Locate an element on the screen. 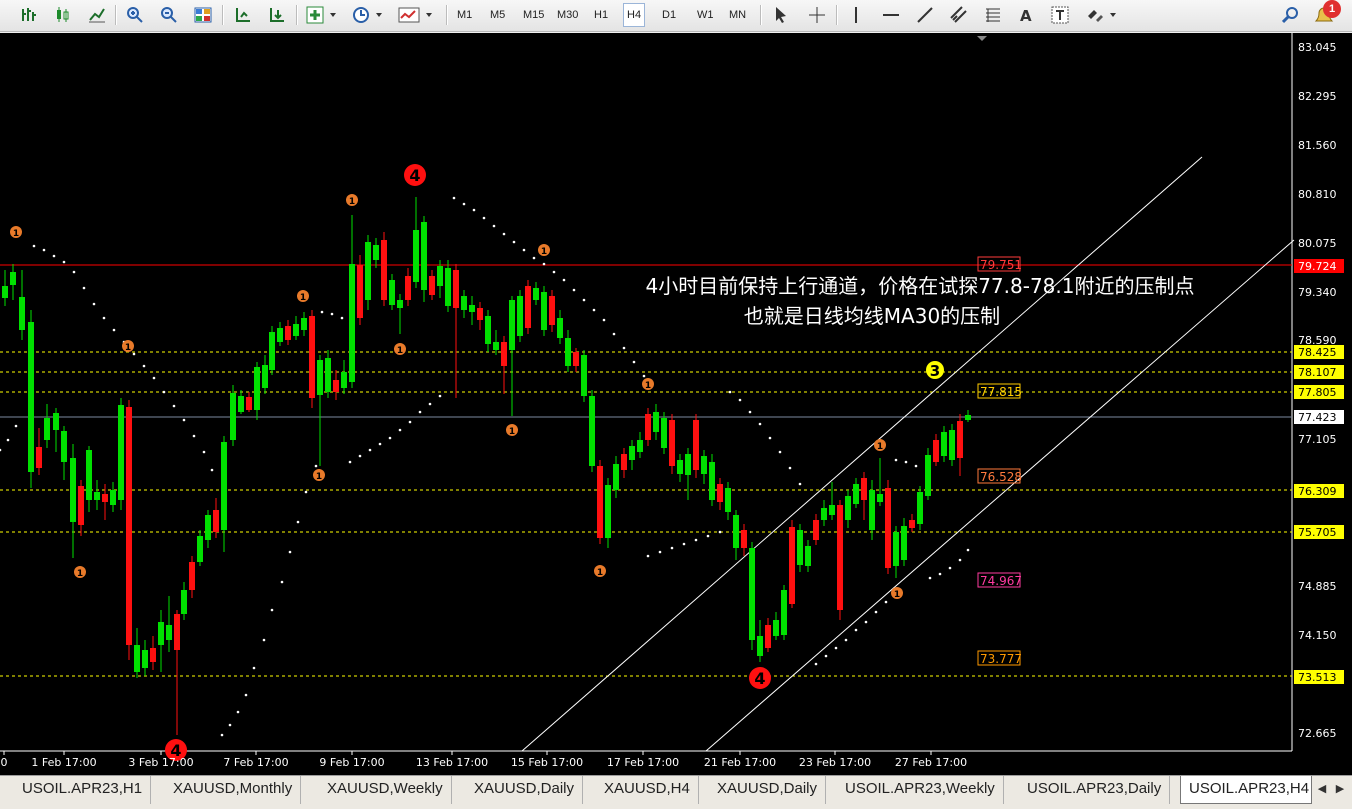 The height and width of the screenshot is (809, 1352). price-tag: 77.805 is located at coordinates (1317, 392).